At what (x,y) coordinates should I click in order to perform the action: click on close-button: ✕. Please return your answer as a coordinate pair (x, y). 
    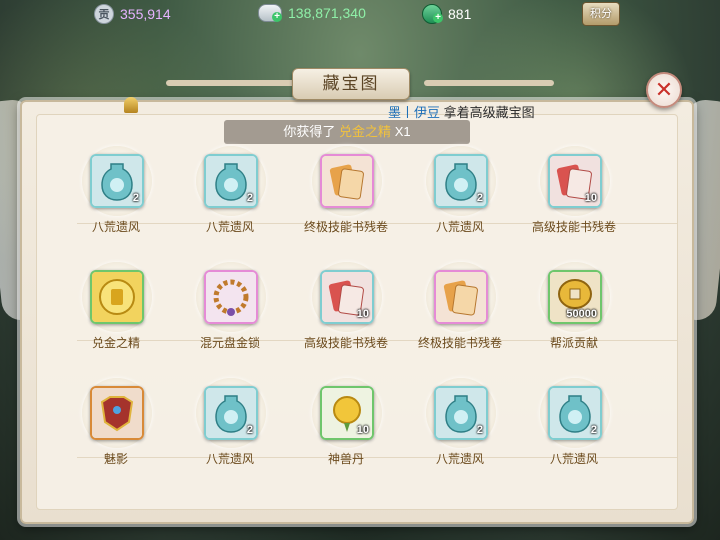
    Looking at the image, I should click on (664, 90).